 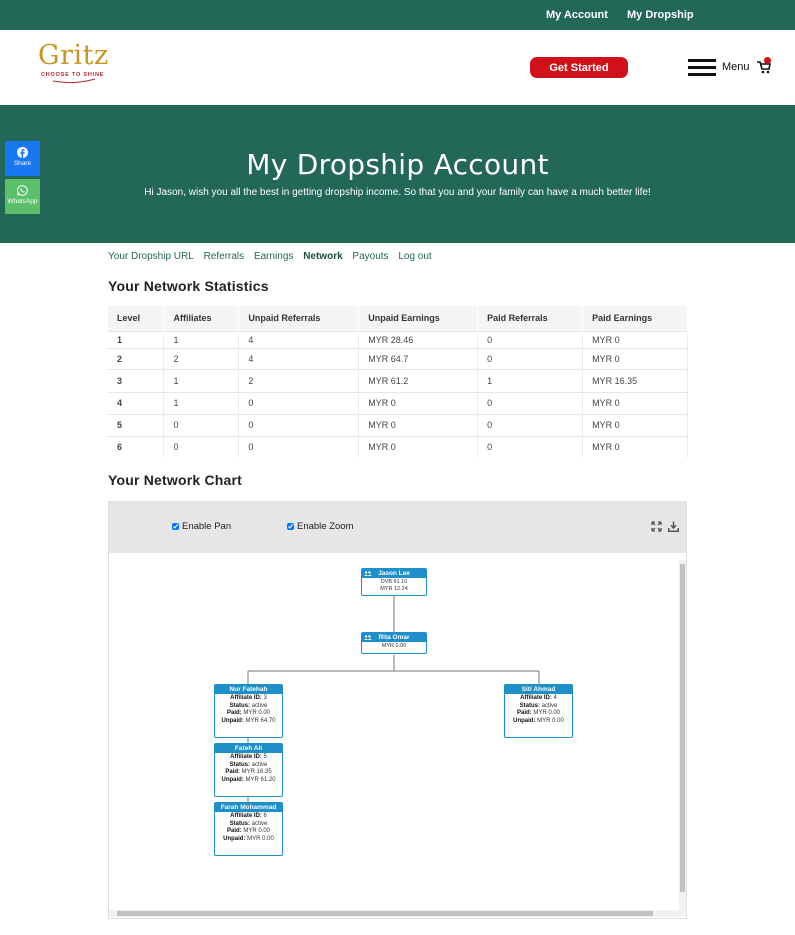 I want to click on tab-log-out: Log out, so click(x=414, y=256).